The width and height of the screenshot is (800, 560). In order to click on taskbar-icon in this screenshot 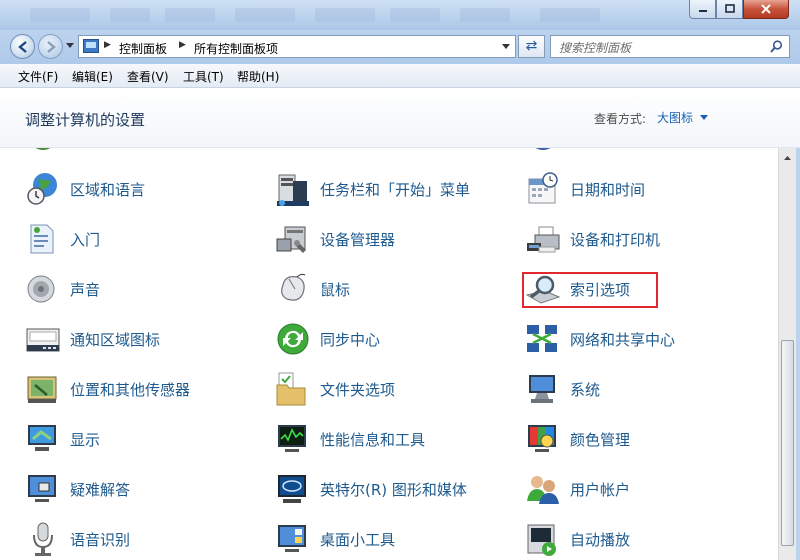, I will do `click(293, 190)`.